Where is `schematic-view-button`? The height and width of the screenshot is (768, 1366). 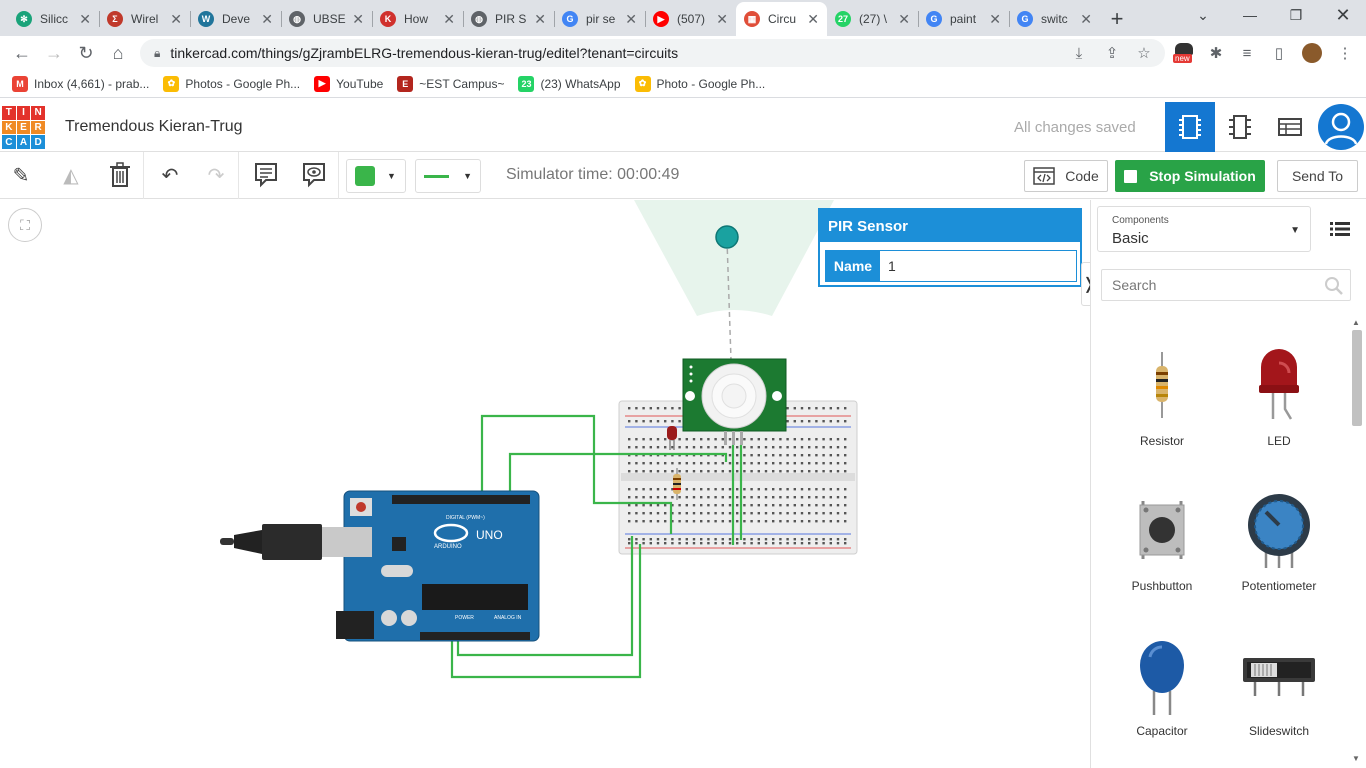 schematic-view-button is located at coordinates (1240, 127).